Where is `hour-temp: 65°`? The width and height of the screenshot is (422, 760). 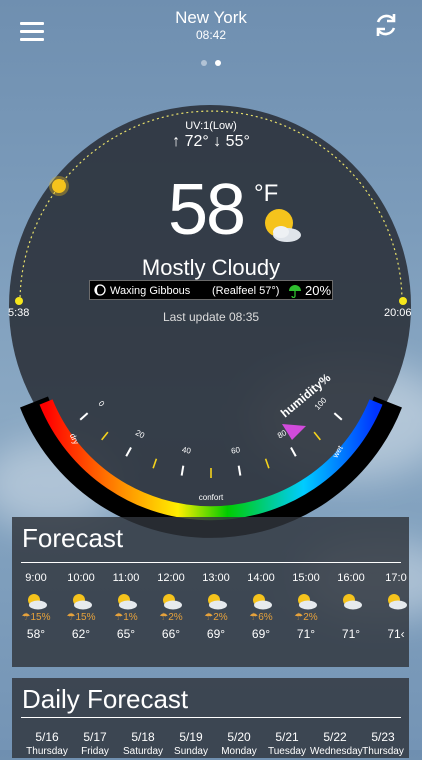 hour-temp: 65° is located at coordinates (126, 634).